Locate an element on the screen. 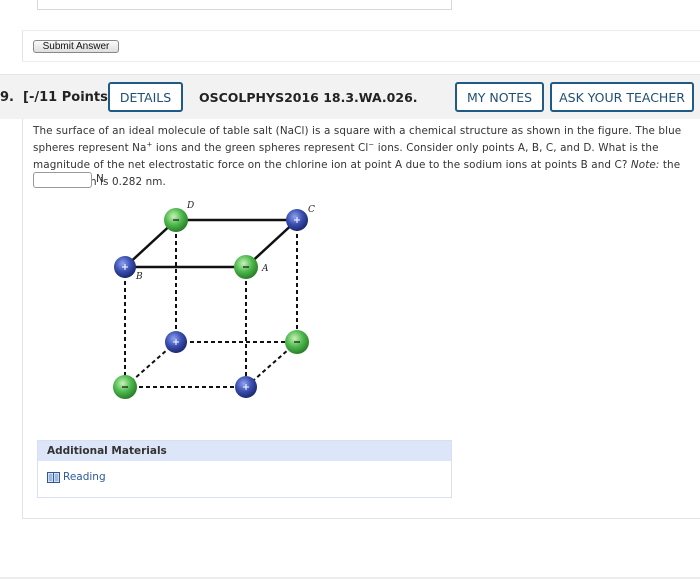  solid-edges is located at coordinates (211, 243).